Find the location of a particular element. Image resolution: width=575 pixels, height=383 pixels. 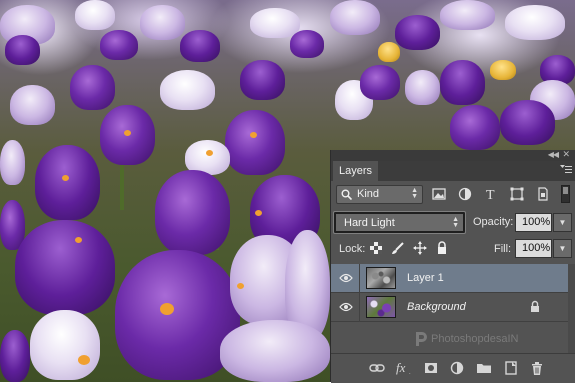

type-layer-filter-icon: T is located at coordinates (491, 194).